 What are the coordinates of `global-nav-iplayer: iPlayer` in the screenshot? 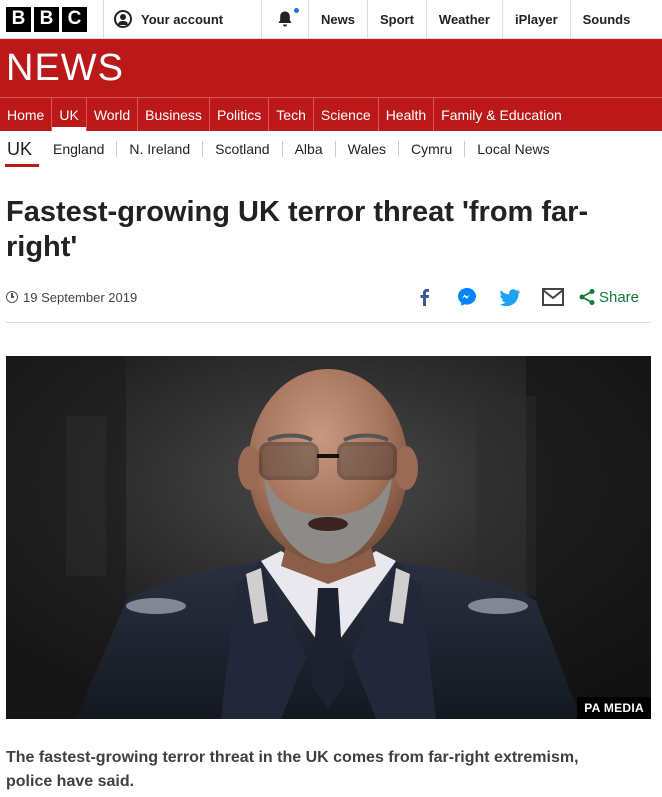 It's located at (537, 19).